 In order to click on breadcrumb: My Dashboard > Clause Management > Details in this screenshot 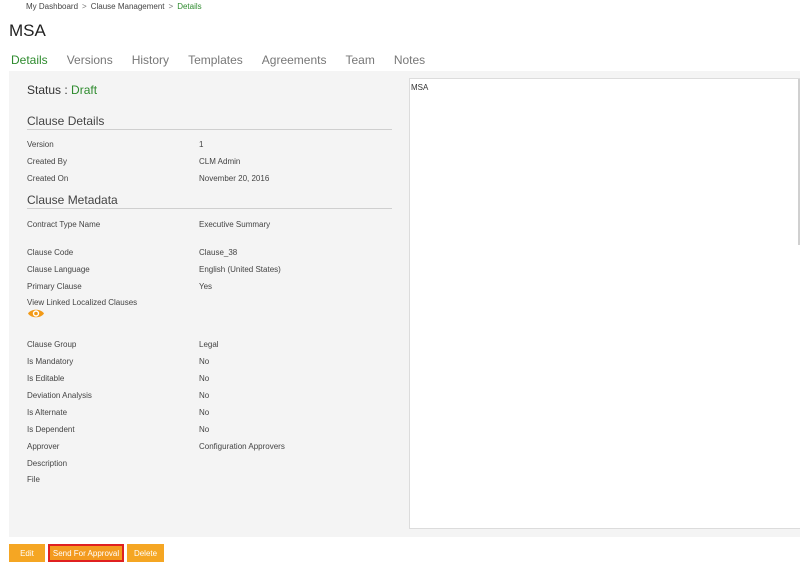, I will do `click(114, 6)`.